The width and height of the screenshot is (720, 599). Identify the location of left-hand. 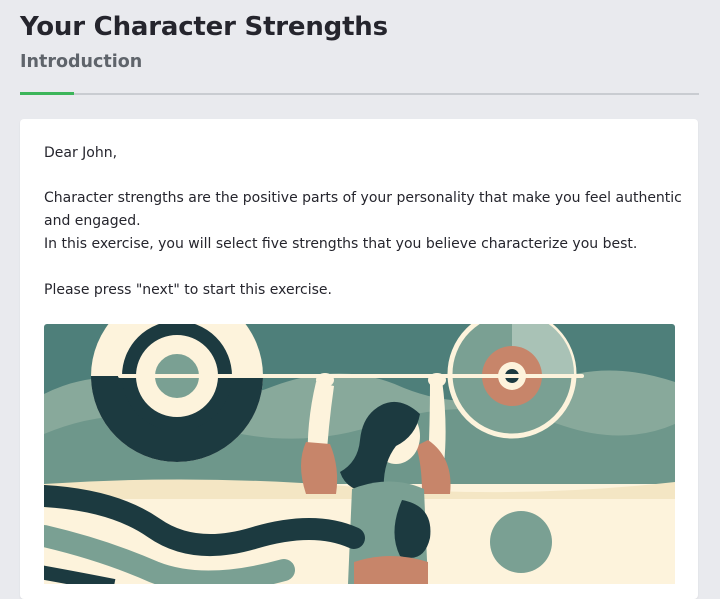
(325, 380).